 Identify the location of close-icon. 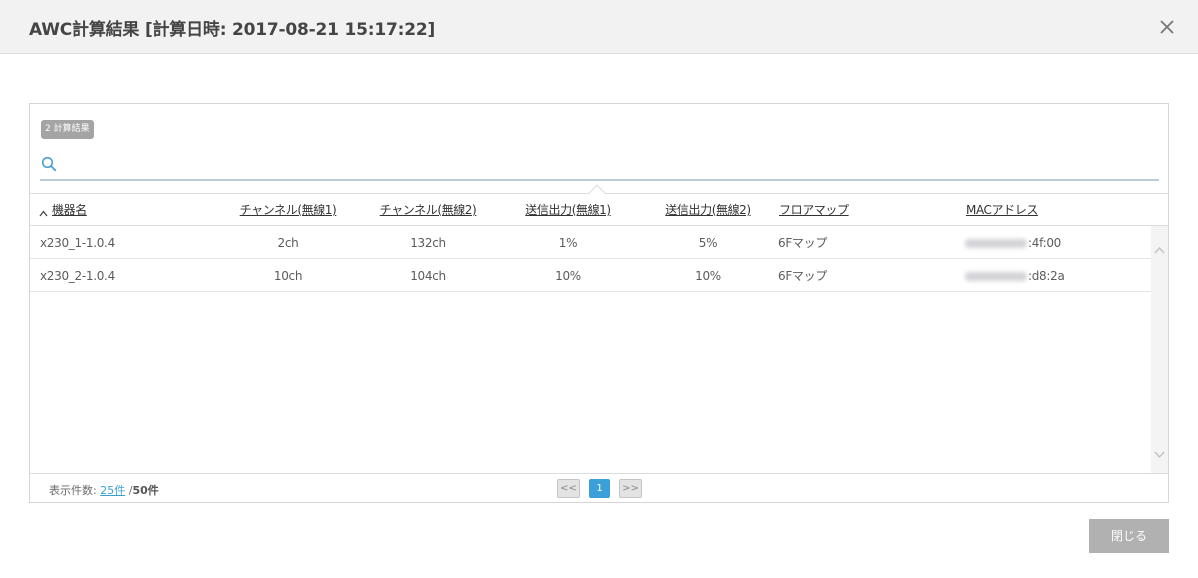
(1167, 27).